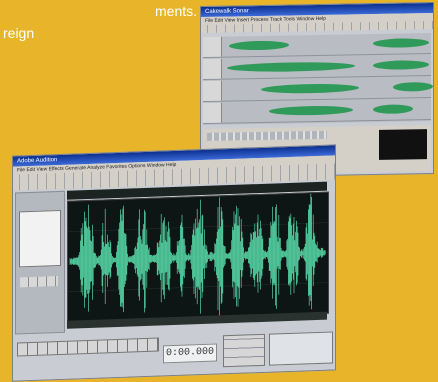  What do you see at coordinates (176, 11) in the screenshot?
I see `caption-line-1: ments.` at bounding box center [176, 11].